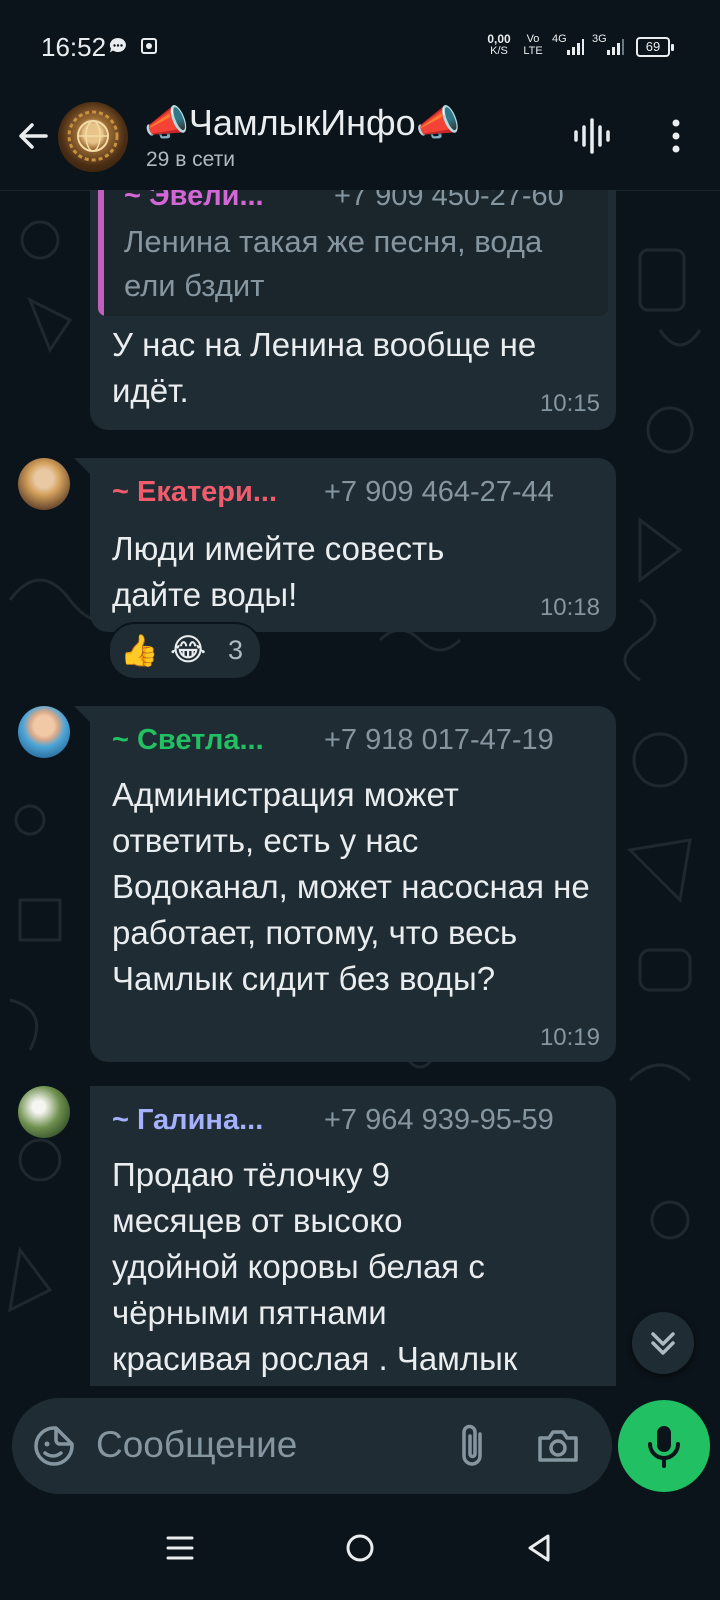 This screenshot has width=720, height=1600. I want to click on thumbs-up-reaction: 👍, so click(139, 650).